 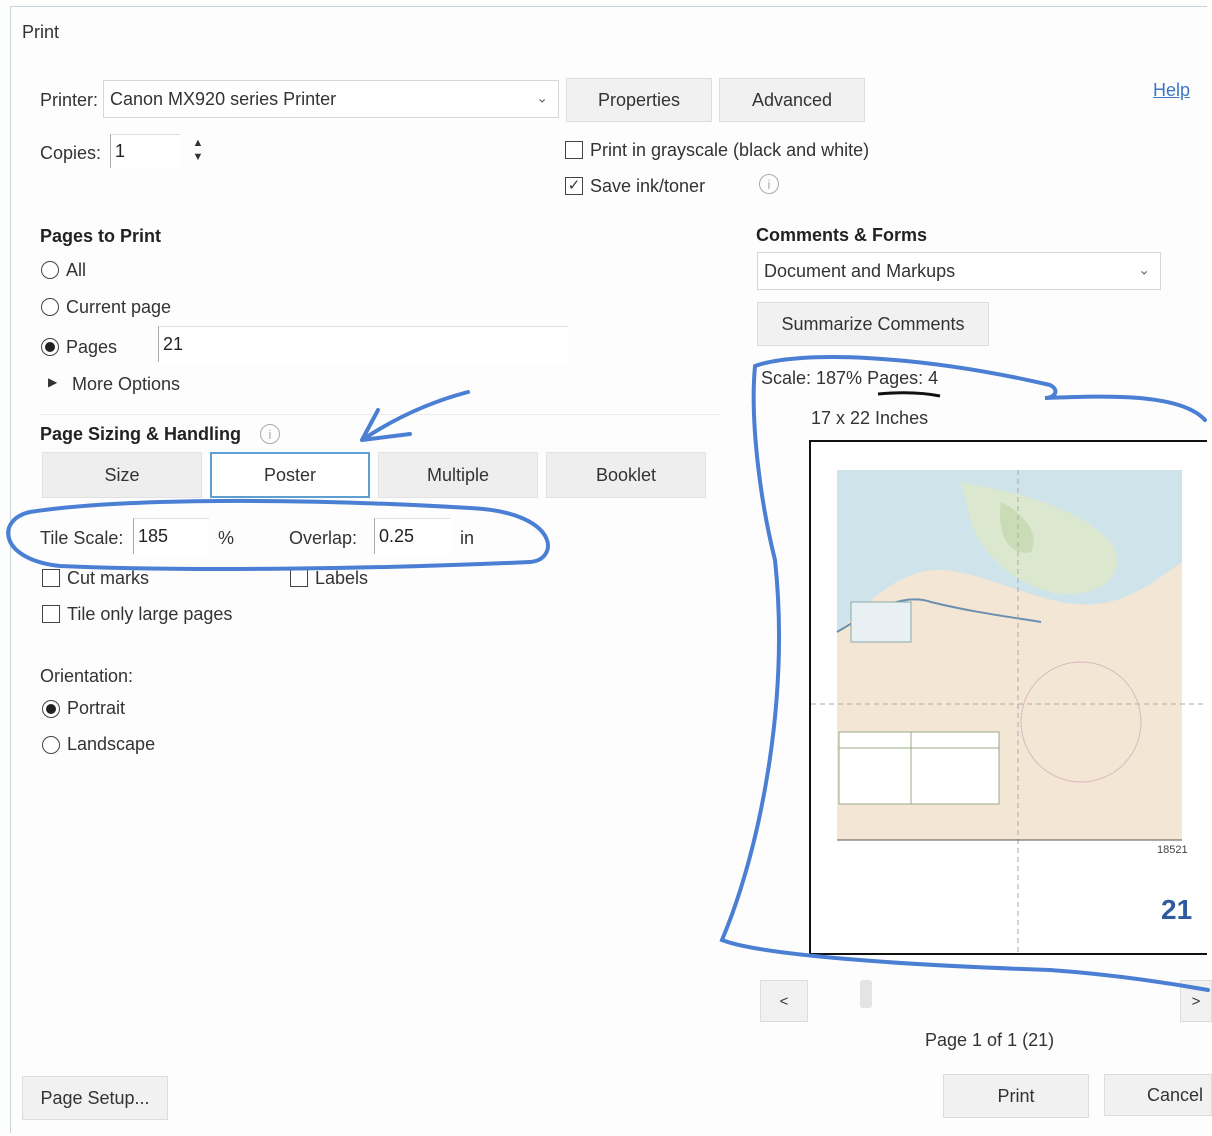 What do you see at coordinates (1171, 90) in the screenshot?
I see `help-link: Help` at bounding box center [1171, 90].